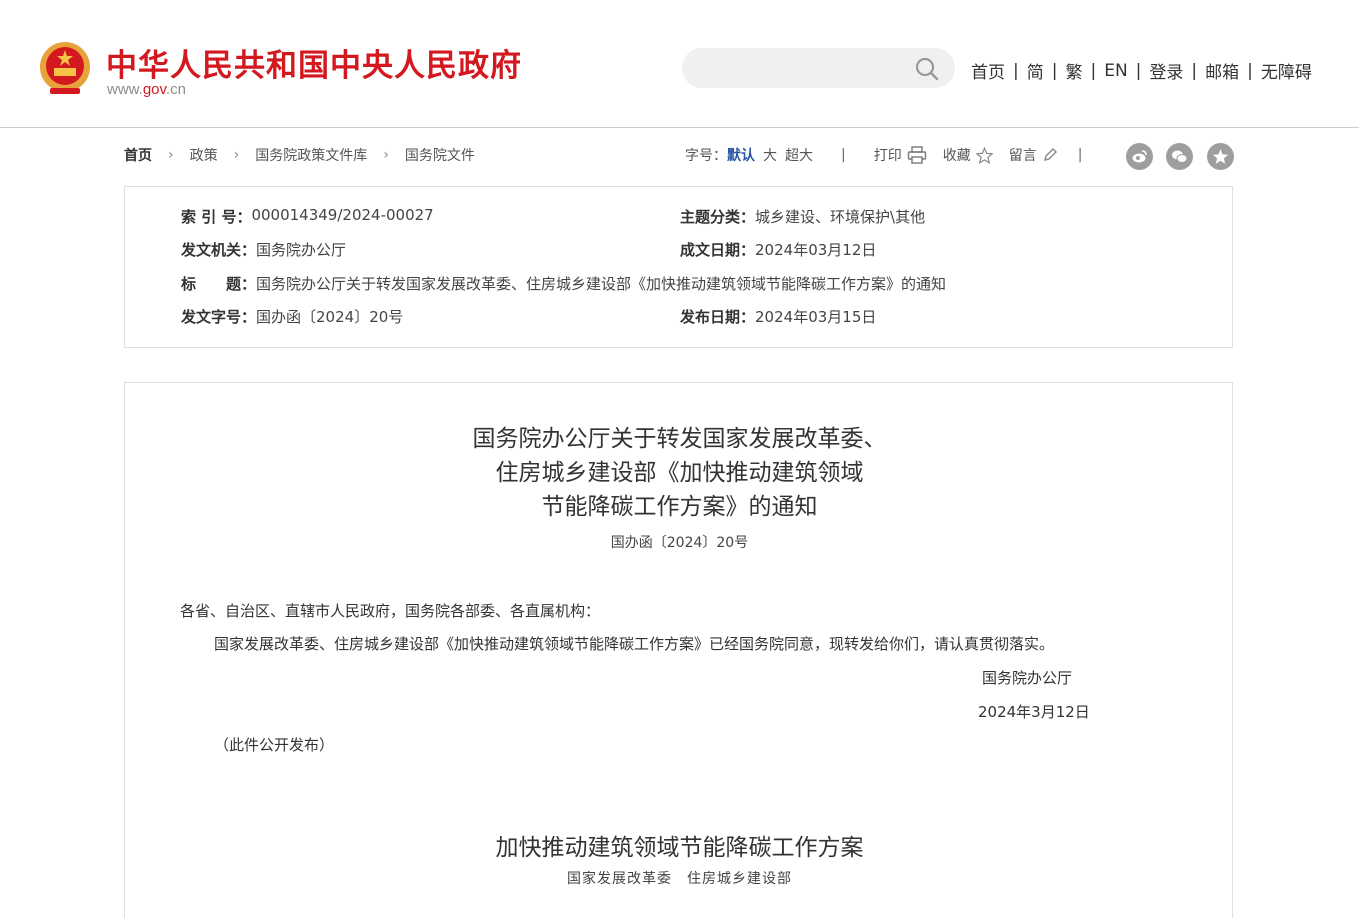 Image resolution: width=1359 pixels, height=918 pixels. What do you see at coordinates (840, 217) in the screenshot?
I see `info-topic-value: 城乡建设、环境保护\其他` at bounding box center [840, 217].